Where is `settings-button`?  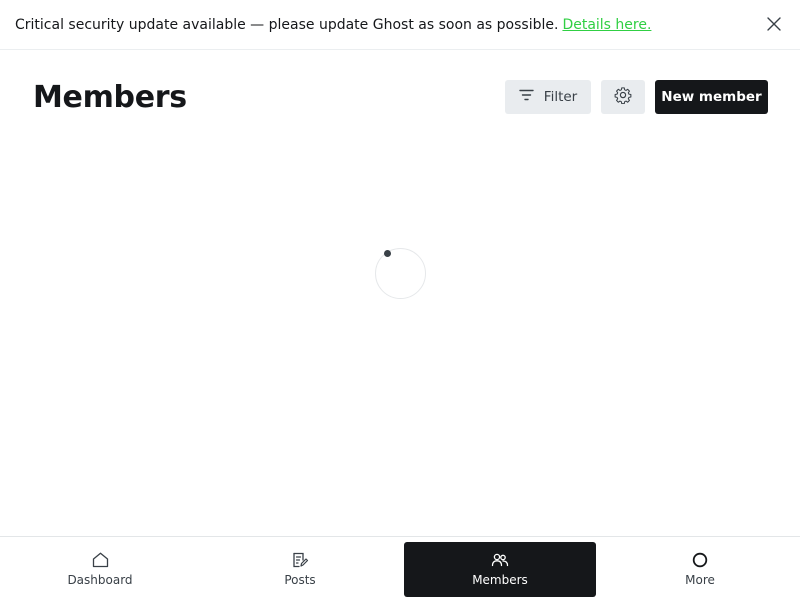 settings-button is located at coordinates (623, 97).